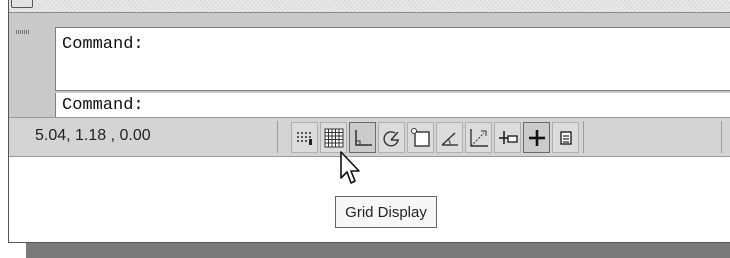 This screenshot has height=258, width=730. I want to click on object-snap-tracking-button, so click(449, 137).